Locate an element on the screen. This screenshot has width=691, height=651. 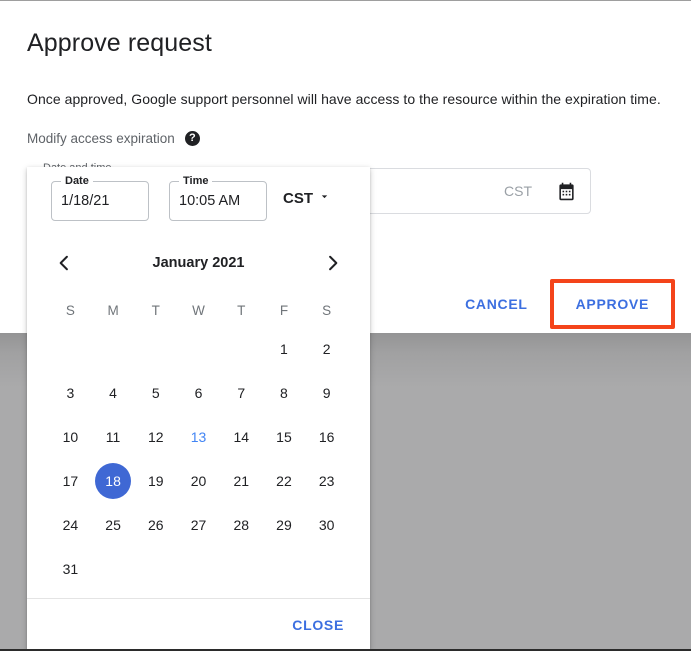
calendar-week-row: 17 18 19 20 21 22 23 is located at coordinates (198, 481).